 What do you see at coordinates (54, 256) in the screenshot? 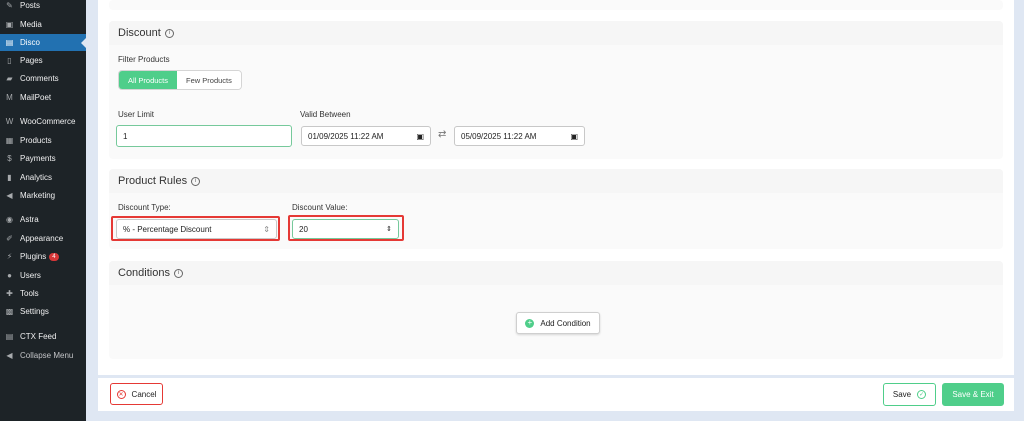
I see `plugins-update-badge: 4` at bounding box center [54, 256].